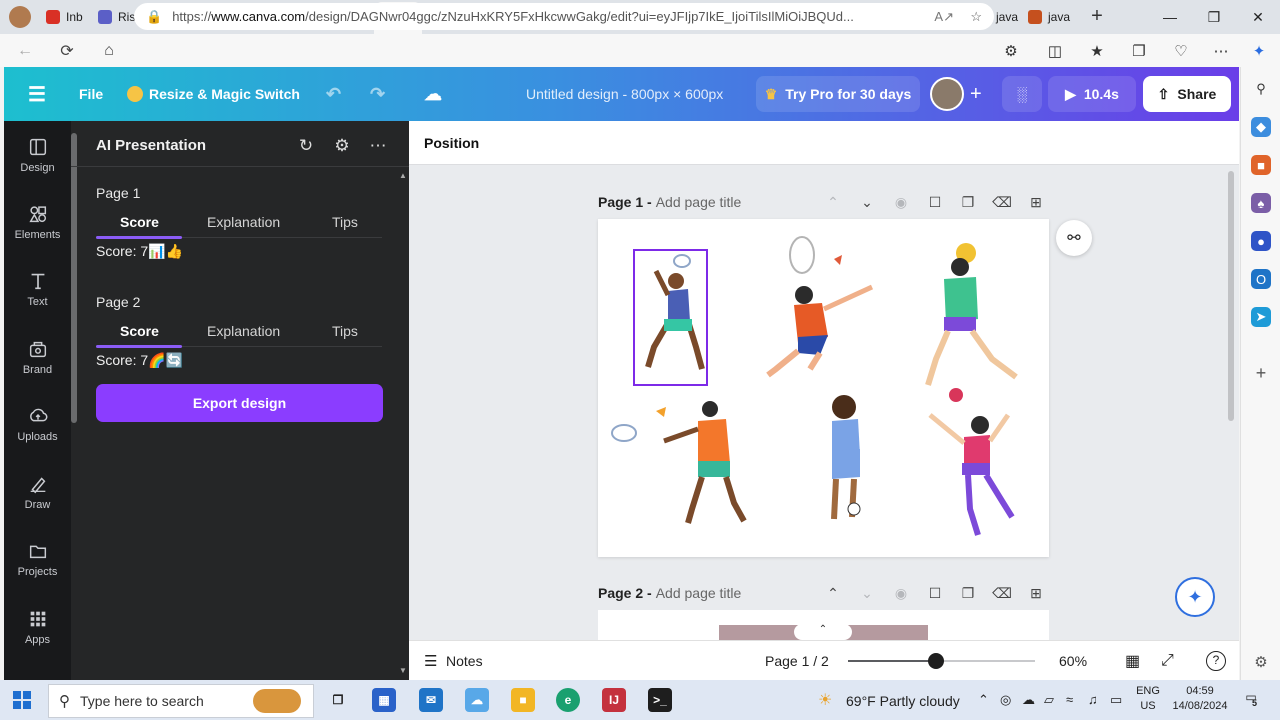 Image resolution: width=1280 pixels, height=720 pixels. Describe the element at coordinates (1048, 17) in the screenshot. I see `browser-tab: java` at that location.